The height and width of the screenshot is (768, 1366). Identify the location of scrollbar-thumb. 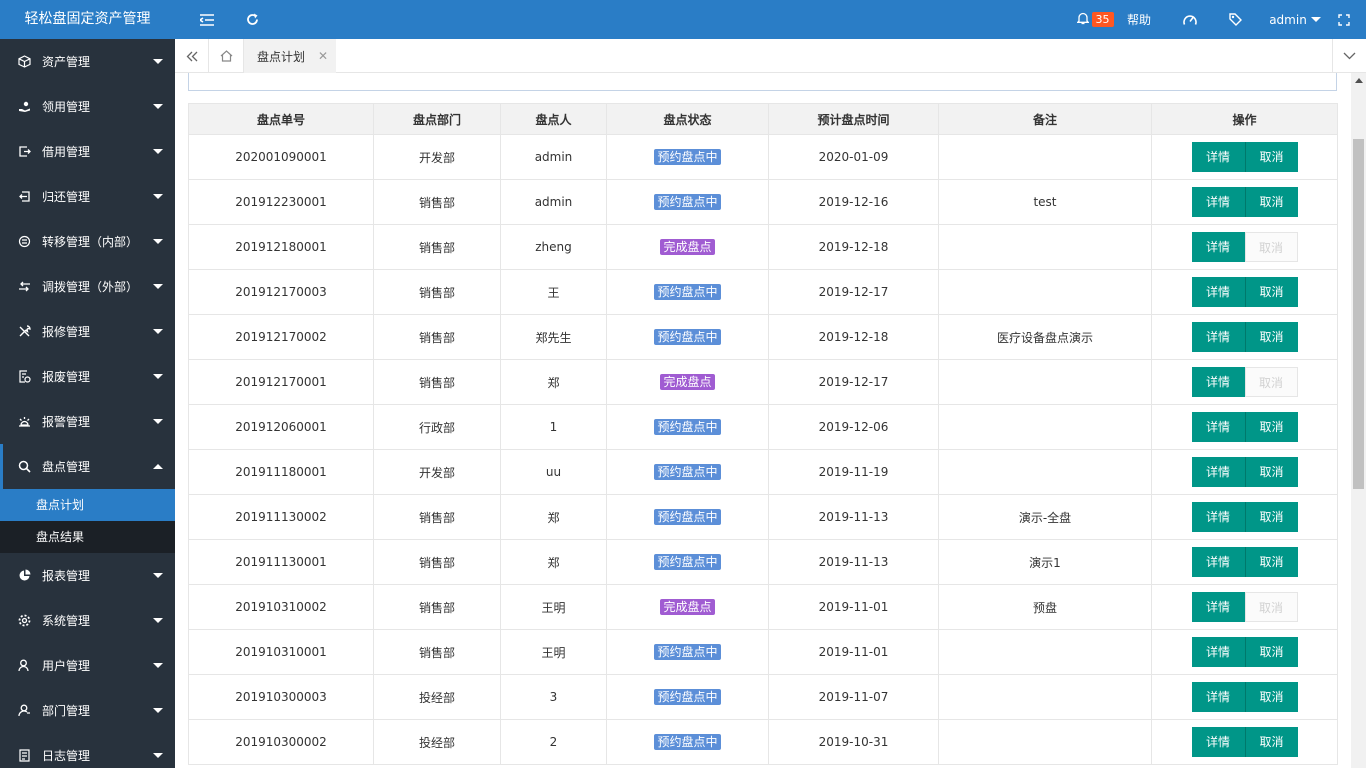
(1358, 314).